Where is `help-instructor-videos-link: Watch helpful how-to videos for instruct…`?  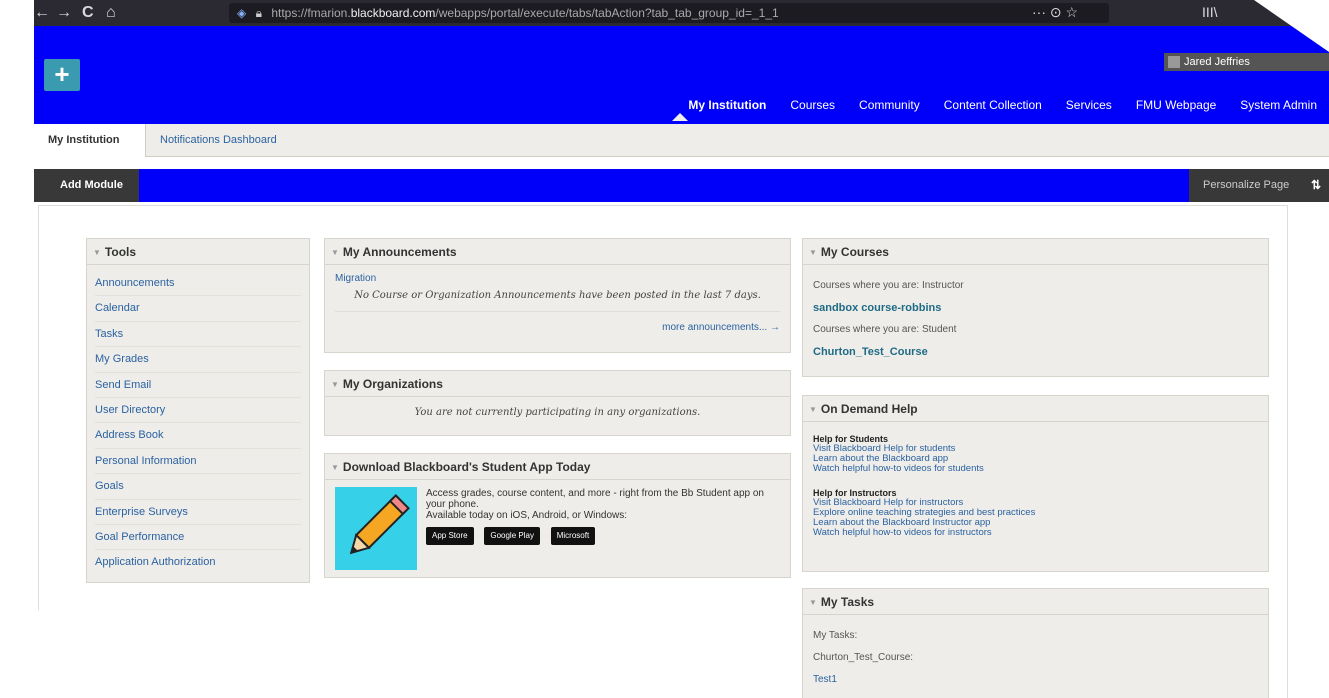
help-instructor-videos-link: Watch helpful how-to videos for instruct… is located at coordinates (1035, 533).